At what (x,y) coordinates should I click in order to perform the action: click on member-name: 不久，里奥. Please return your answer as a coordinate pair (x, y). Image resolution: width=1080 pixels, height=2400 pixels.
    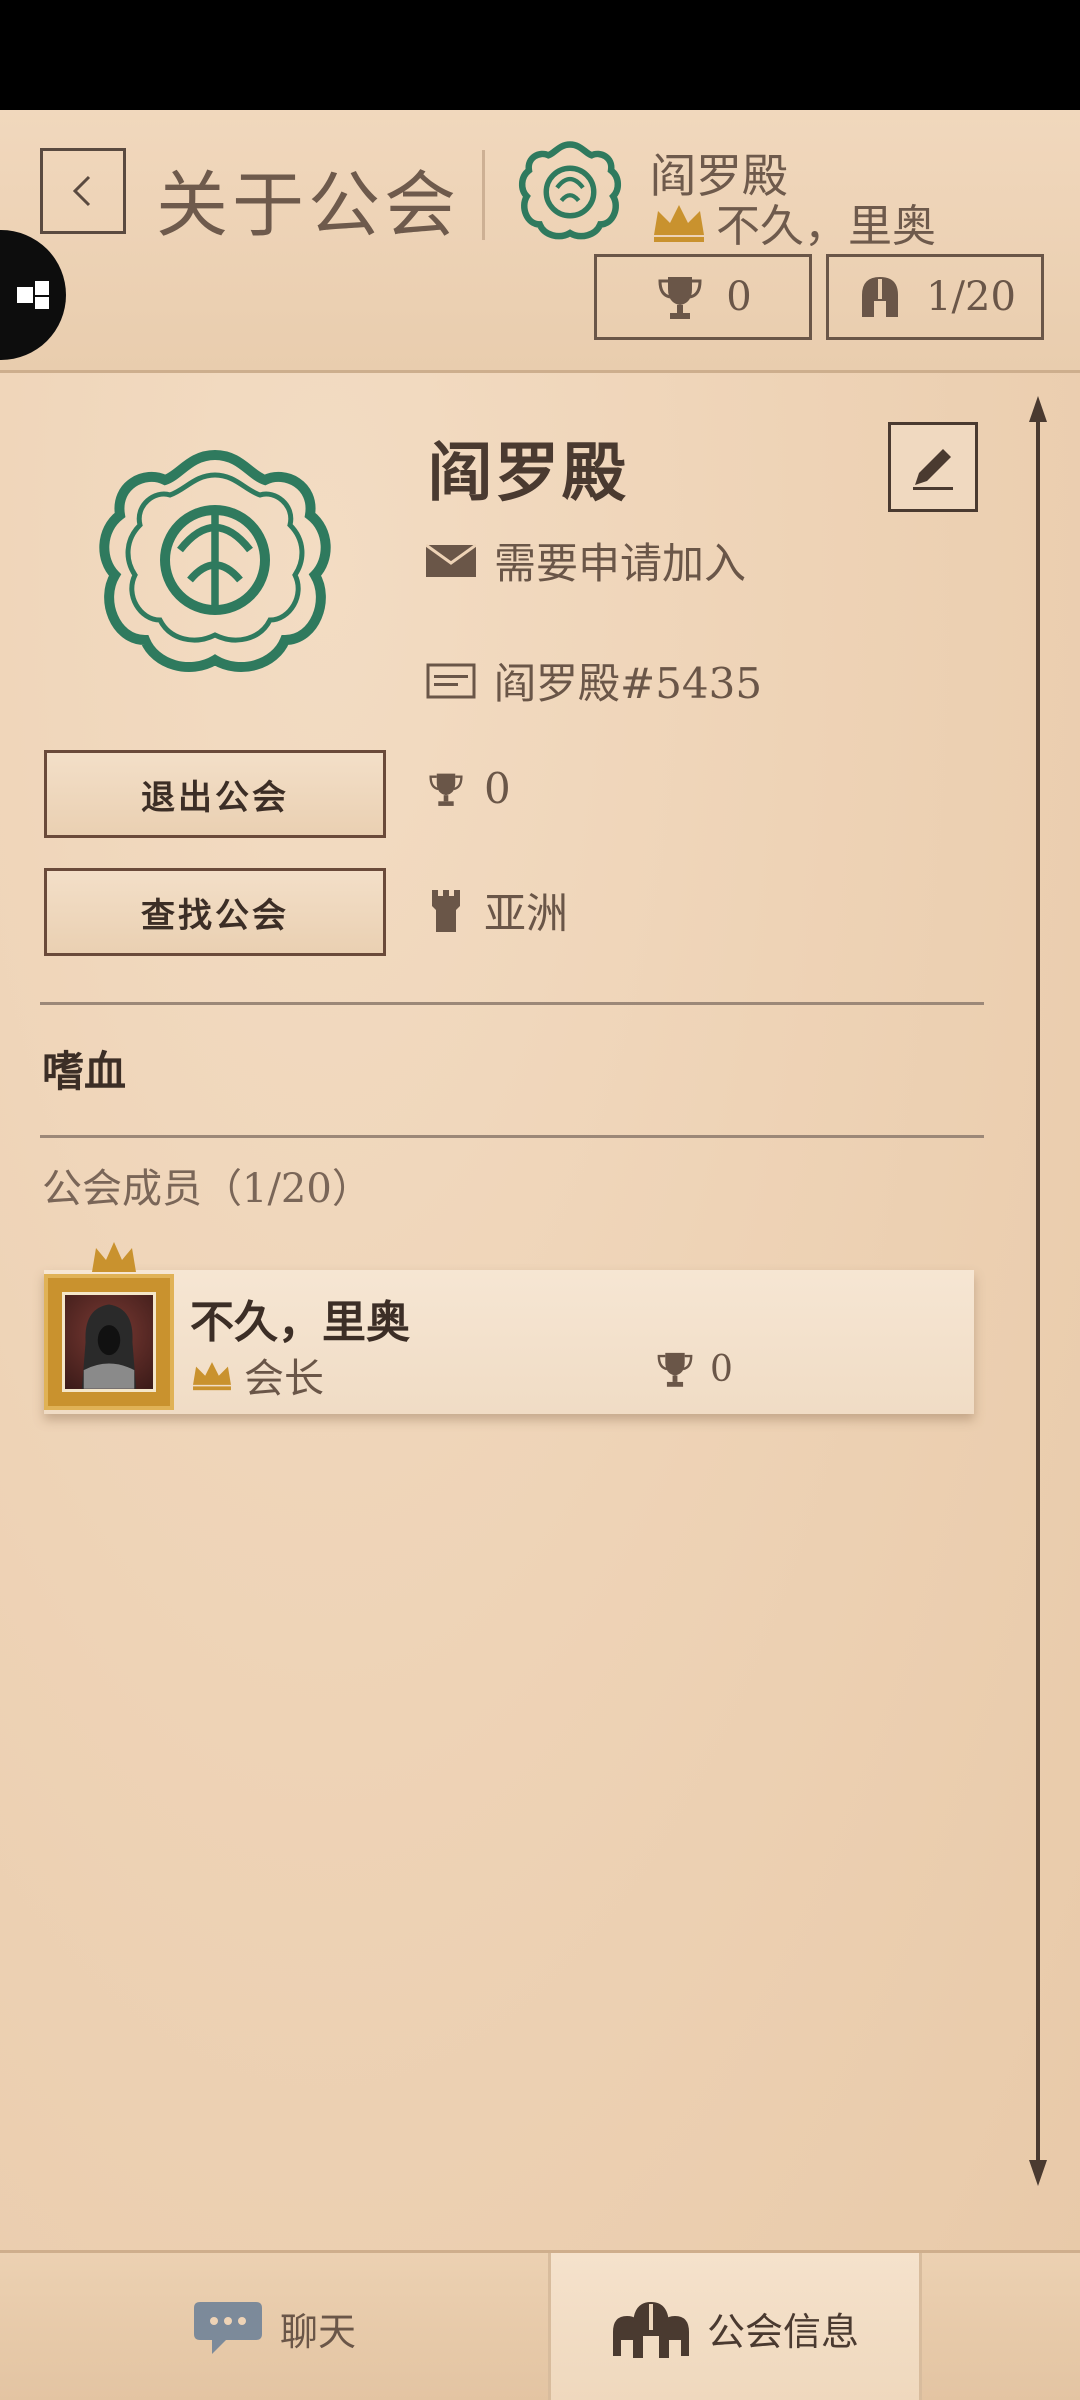
    Looking at the image, I should click on (300, 1322).